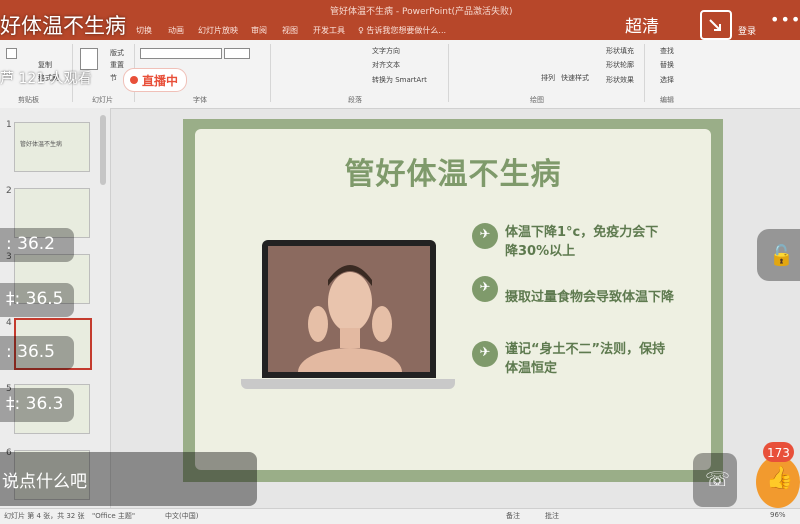 This screenshot has height=524, width=800. I want to click on live-dot-icon, so click(134, 80).